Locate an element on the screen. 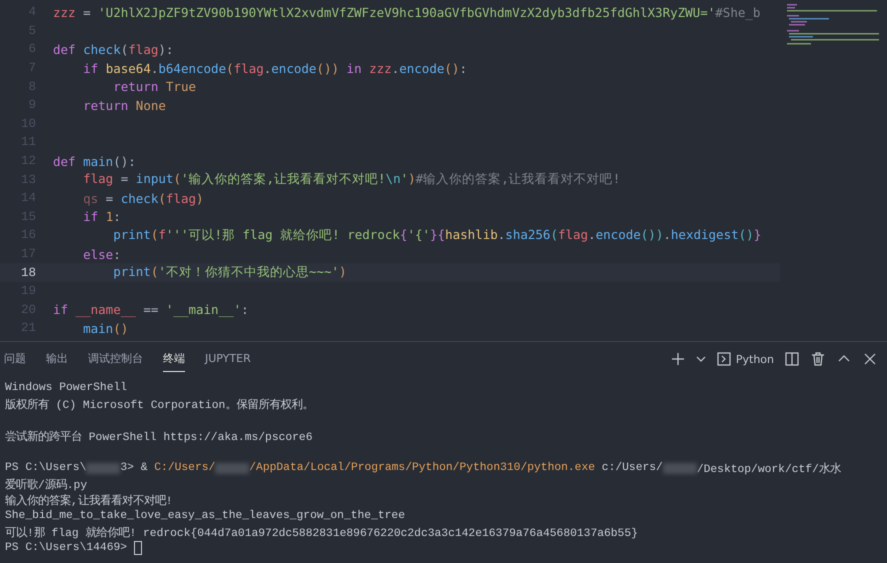  code-token: '__main__' is located at coordinates (204, 310).